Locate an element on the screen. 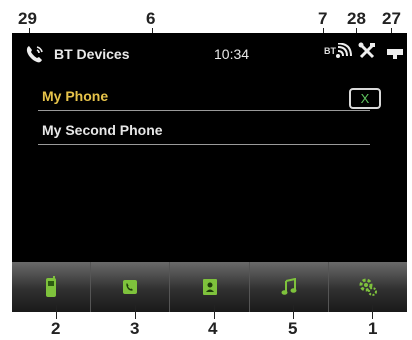  bluetooth-phone-icon is located at coordinates (34, 54).